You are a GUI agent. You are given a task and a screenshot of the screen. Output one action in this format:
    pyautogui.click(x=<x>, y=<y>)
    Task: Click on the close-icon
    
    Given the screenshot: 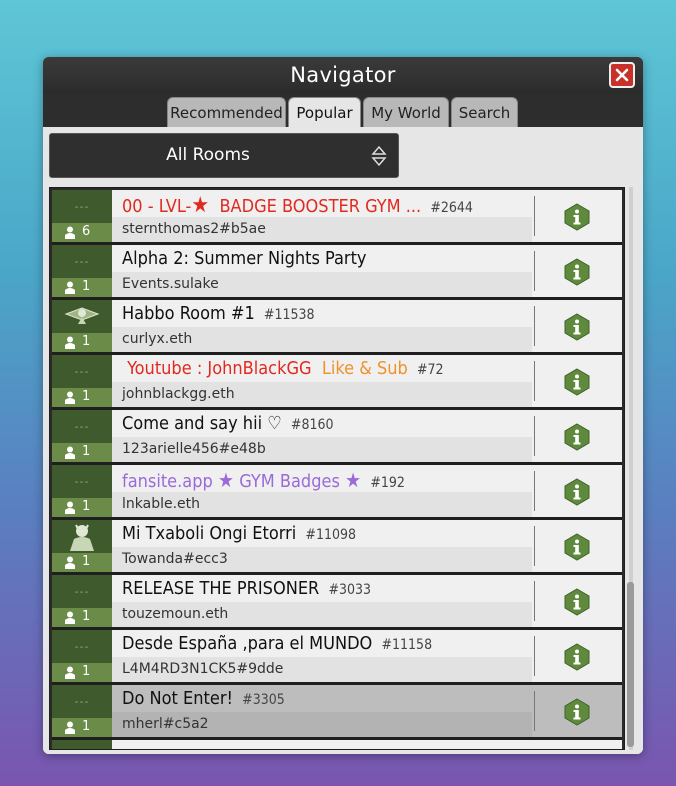 What is the action you would take?
    pyautogui.click(x=622, y=75)
    